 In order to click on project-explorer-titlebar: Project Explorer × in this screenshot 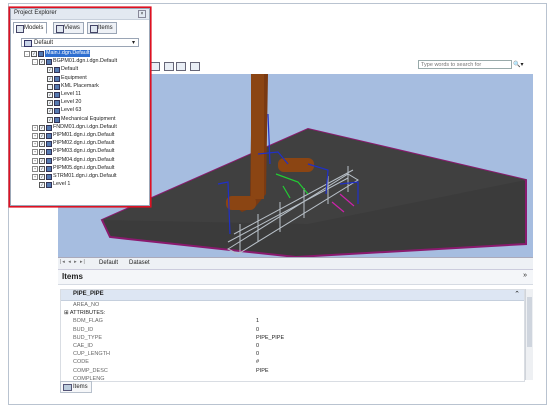, I will do `click(80, 14)`.